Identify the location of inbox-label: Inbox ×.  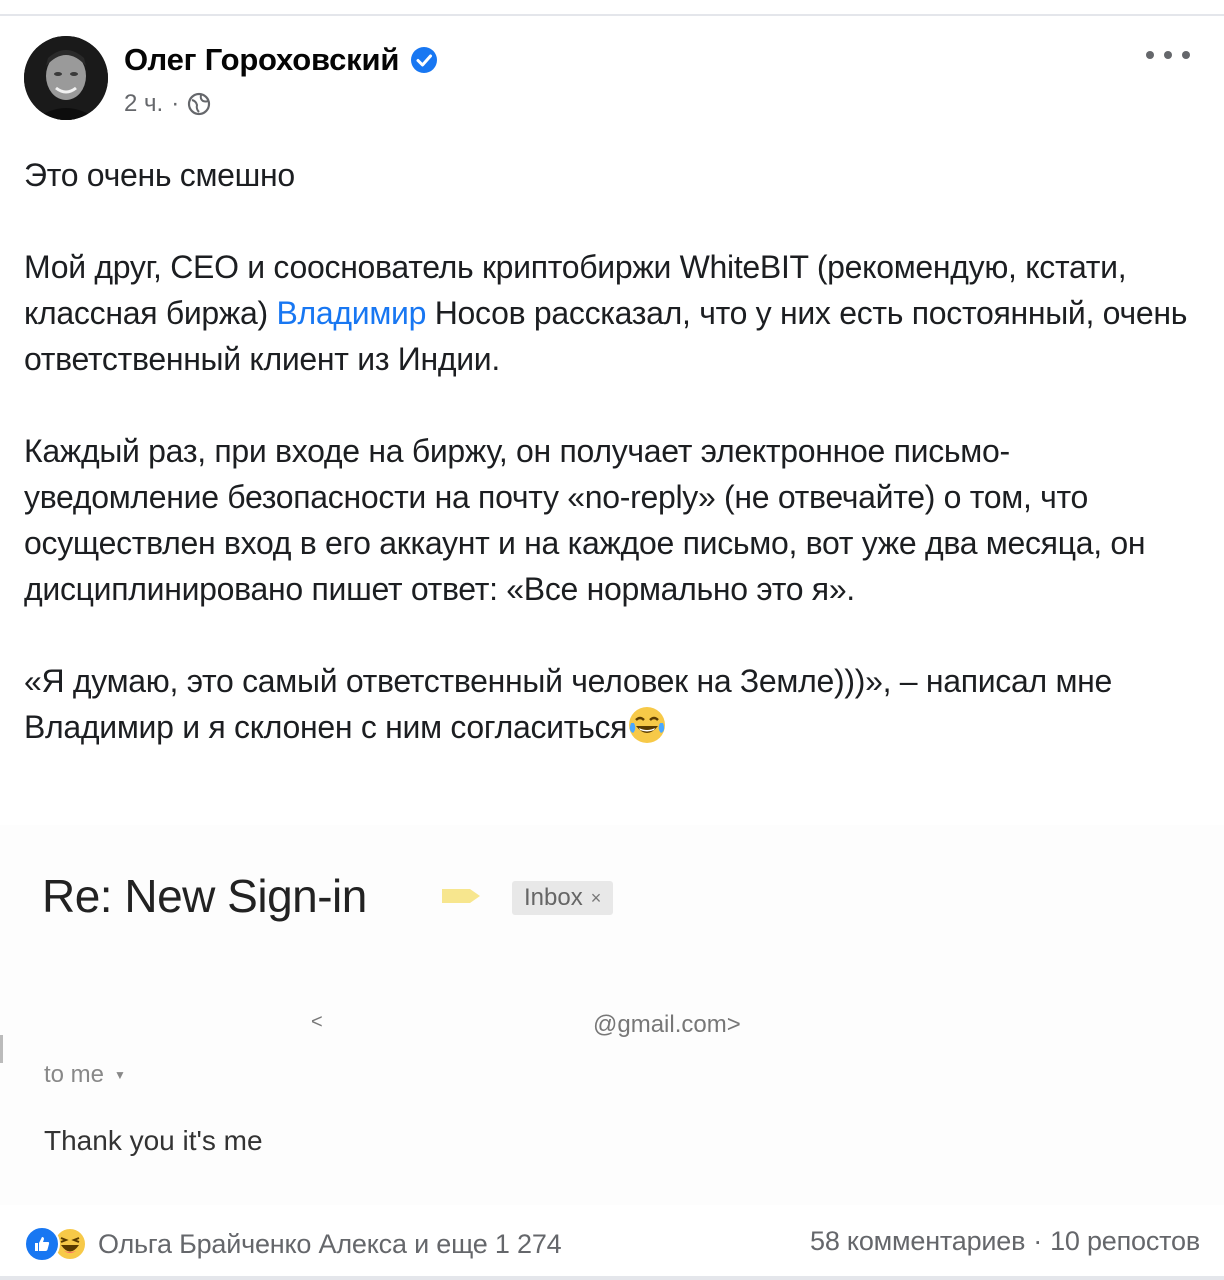
(563, 898).